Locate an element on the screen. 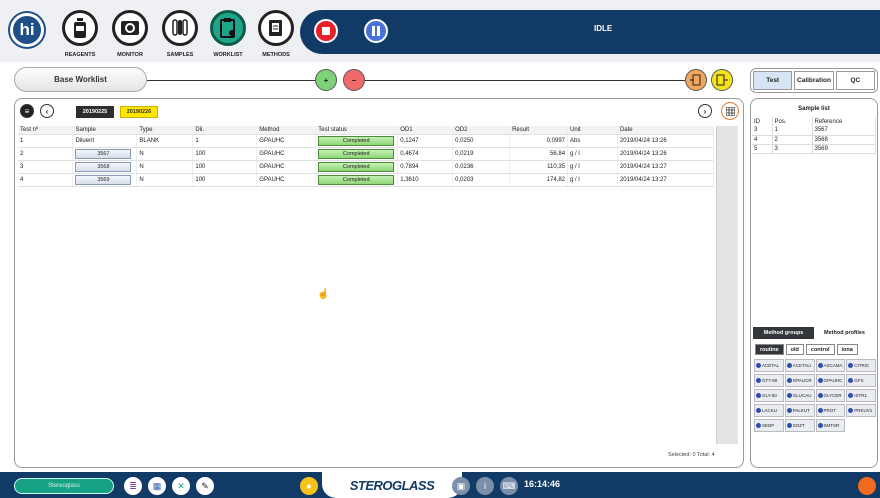 The height and width of the screenshot is (498, 880). calendar-button: ▦ is located at coordinates (157, 486).